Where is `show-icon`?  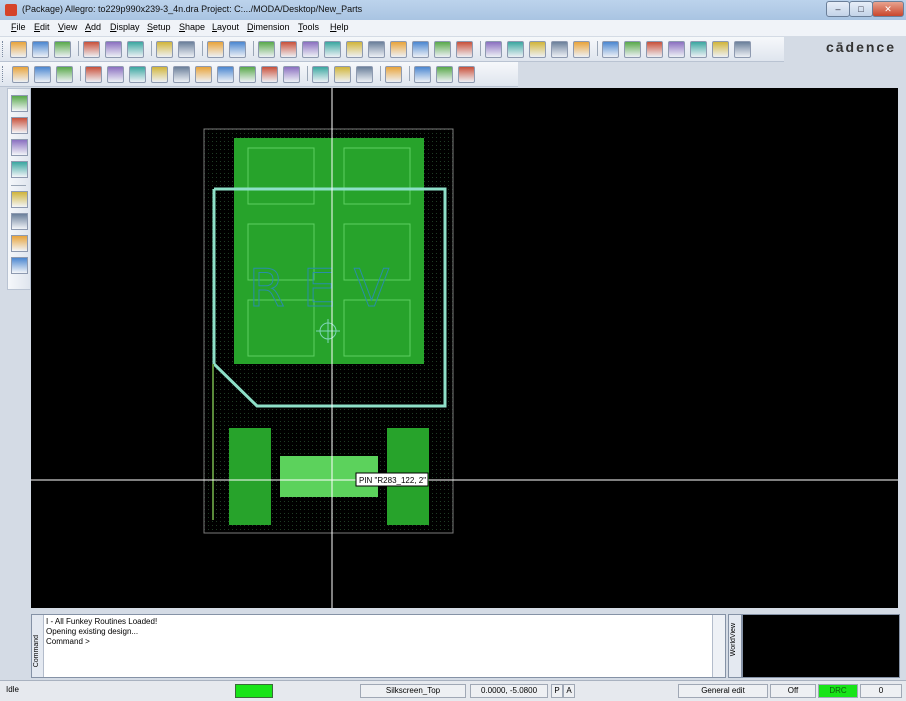
show-icon is located at coordinates (698, 49).